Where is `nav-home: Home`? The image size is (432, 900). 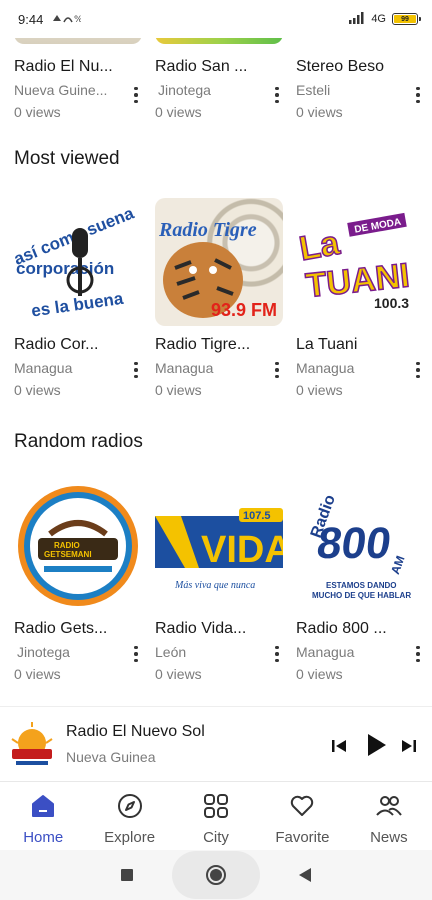
nav-home: Home is located at coordinates (43, 816).